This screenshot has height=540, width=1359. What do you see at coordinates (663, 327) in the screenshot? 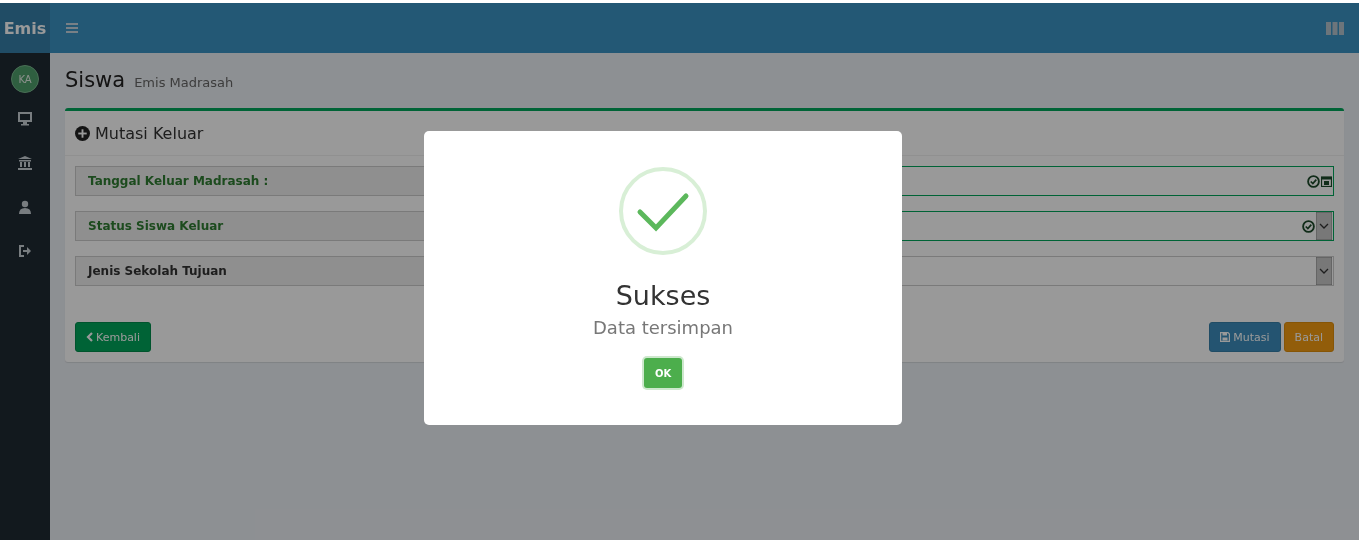
I see `dialog-message: Data tersimpan` at bounding box center [663, 327].